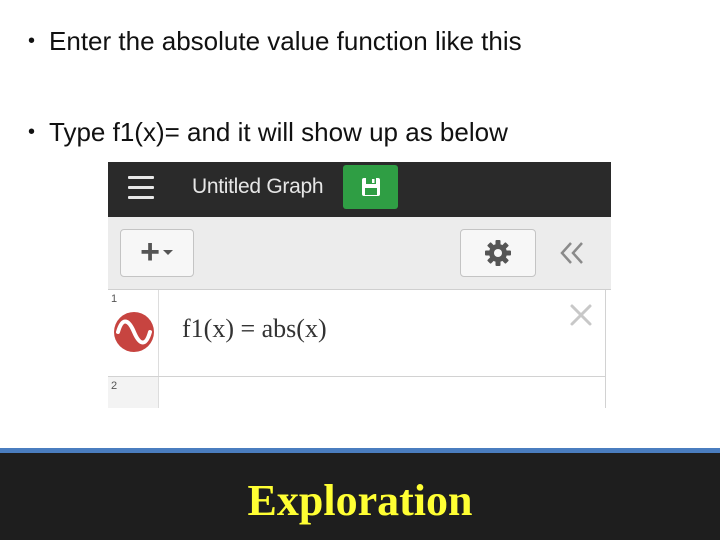  Describe the element at coordinates (150, 251) in the screenshot. I see `plus-icon: +` at that location.